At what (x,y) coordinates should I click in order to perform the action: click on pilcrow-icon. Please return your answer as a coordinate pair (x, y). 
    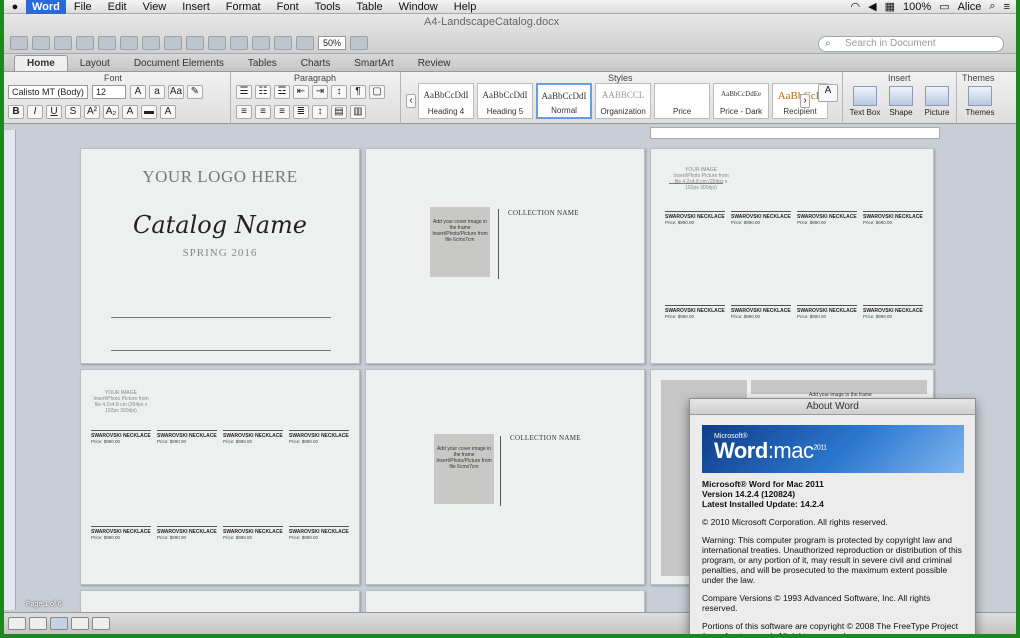
    Looking at the image, I should click on (261, 43).